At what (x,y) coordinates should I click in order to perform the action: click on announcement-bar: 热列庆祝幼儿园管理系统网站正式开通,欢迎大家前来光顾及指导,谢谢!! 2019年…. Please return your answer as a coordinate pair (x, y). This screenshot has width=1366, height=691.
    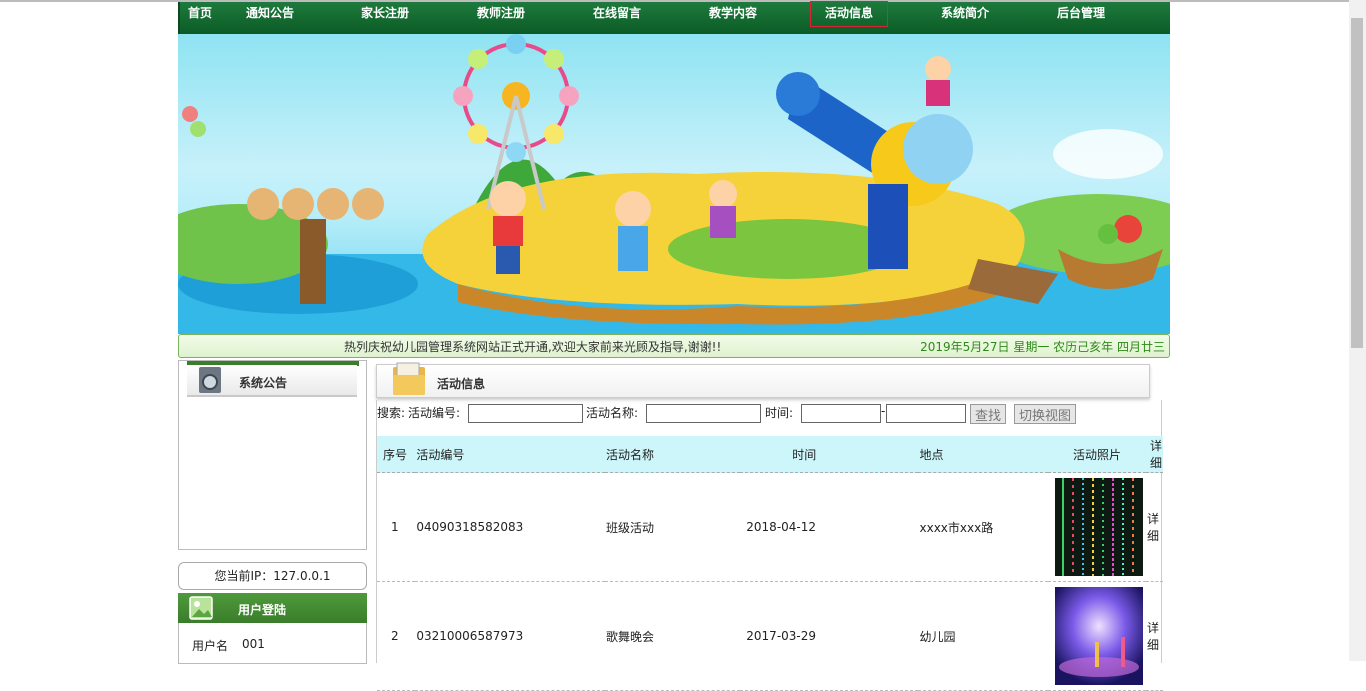
    Looking at the image, I should click on (674, 346).